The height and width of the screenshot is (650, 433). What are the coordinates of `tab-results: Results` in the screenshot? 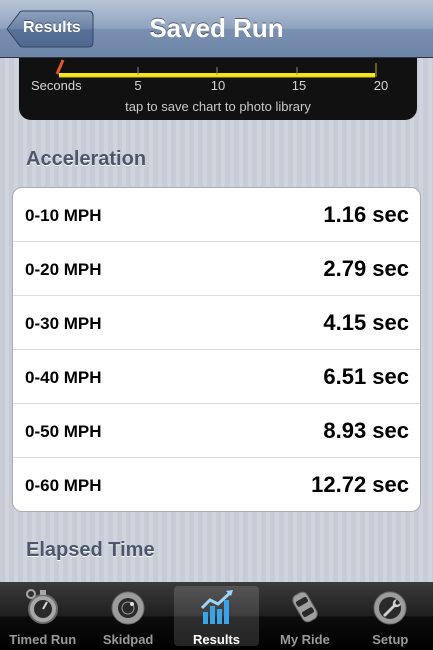 It's located at (216, 616).